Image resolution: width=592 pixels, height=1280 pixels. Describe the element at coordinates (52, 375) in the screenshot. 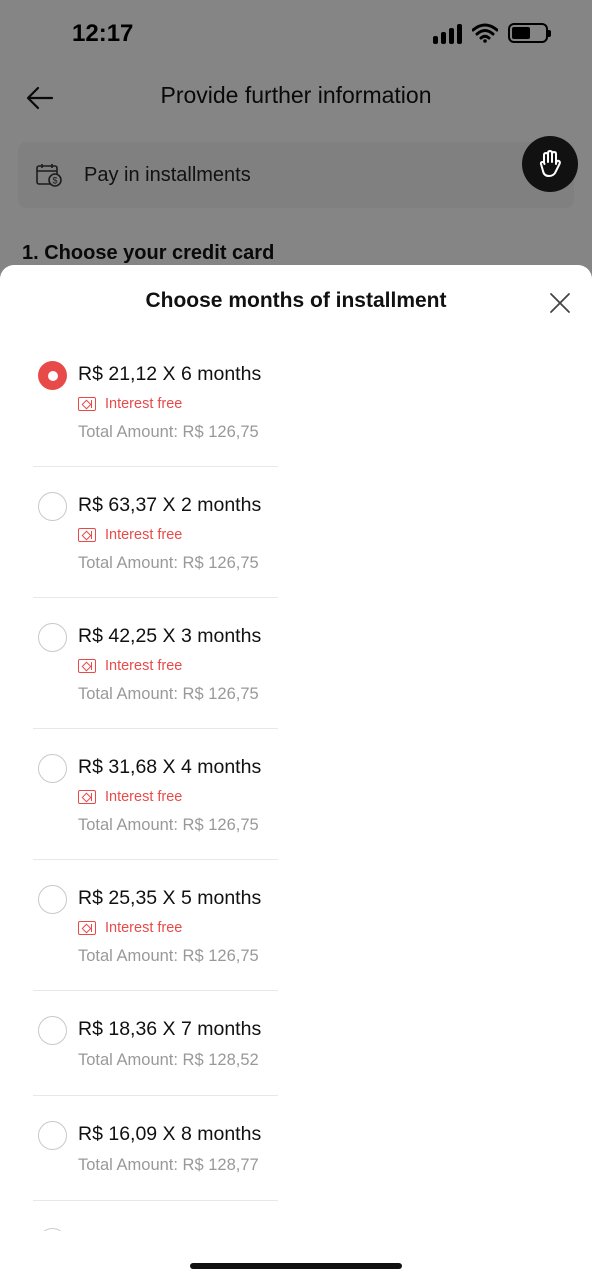

I see `radio-selected` at that location.